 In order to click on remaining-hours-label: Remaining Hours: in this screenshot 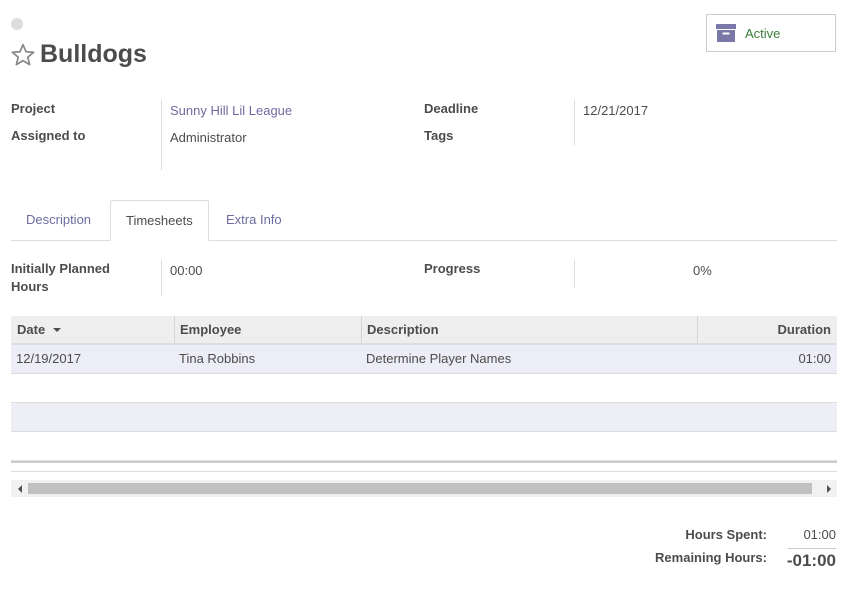, I will do `click(711, 557)`.